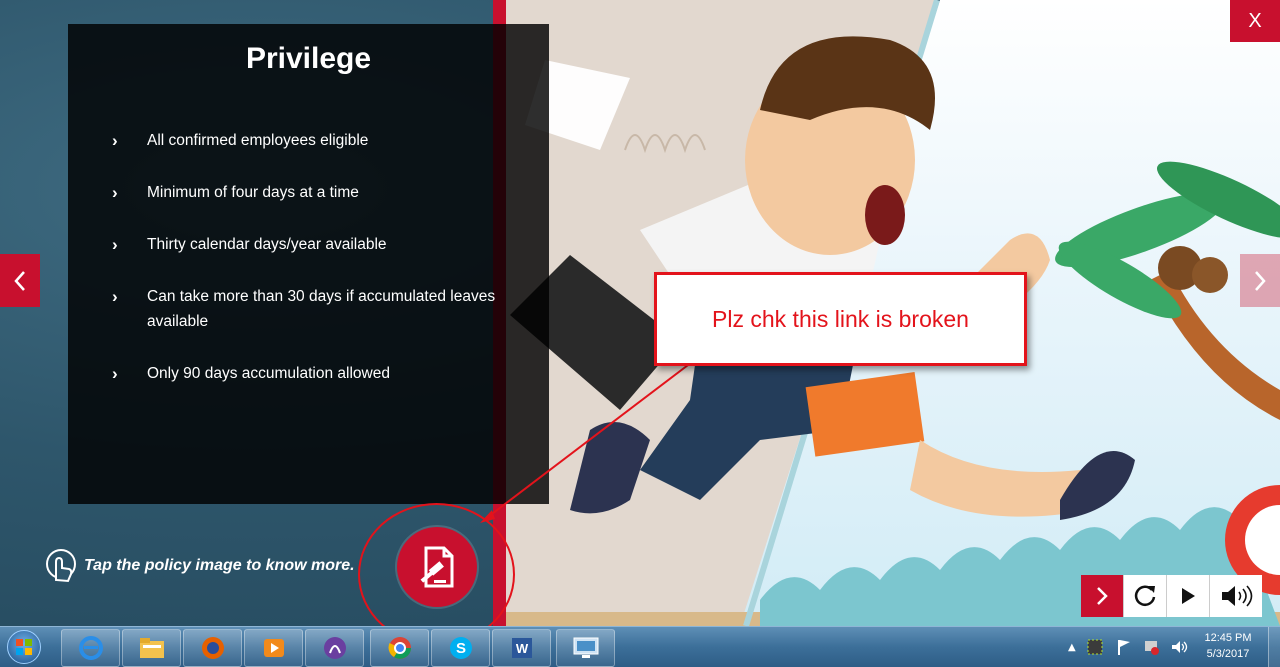  I want to click on speaker-icon, so click(1179, 647).